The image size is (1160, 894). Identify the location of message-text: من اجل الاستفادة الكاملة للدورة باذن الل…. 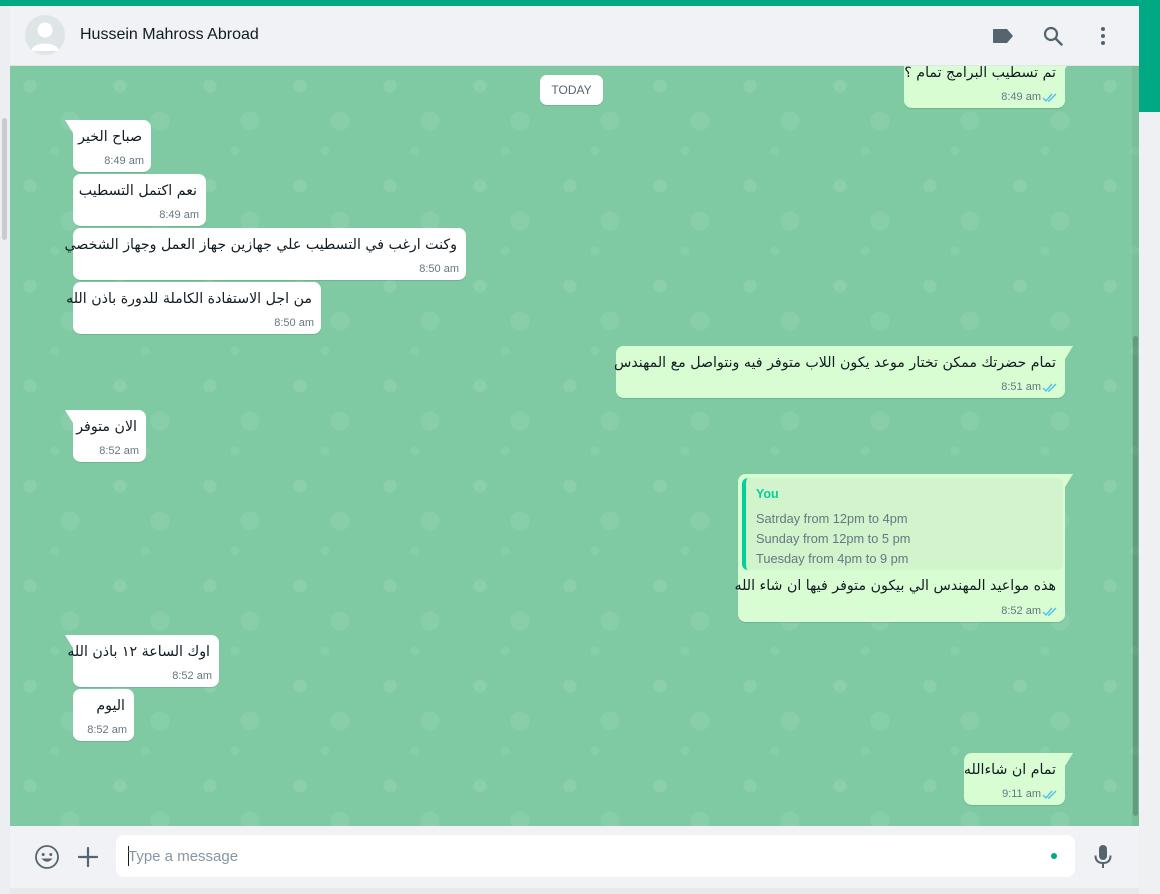
(189, 299).